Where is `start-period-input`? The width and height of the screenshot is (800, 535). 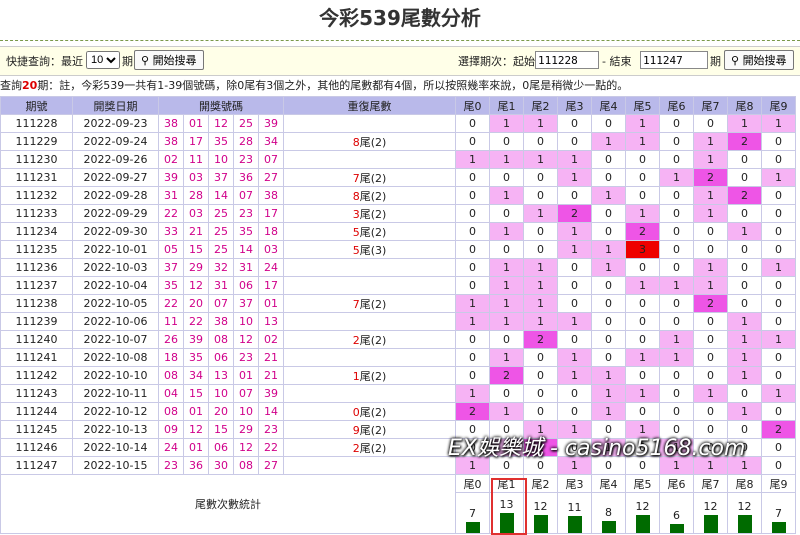
start-period-input is located at coordinates (567, 60).